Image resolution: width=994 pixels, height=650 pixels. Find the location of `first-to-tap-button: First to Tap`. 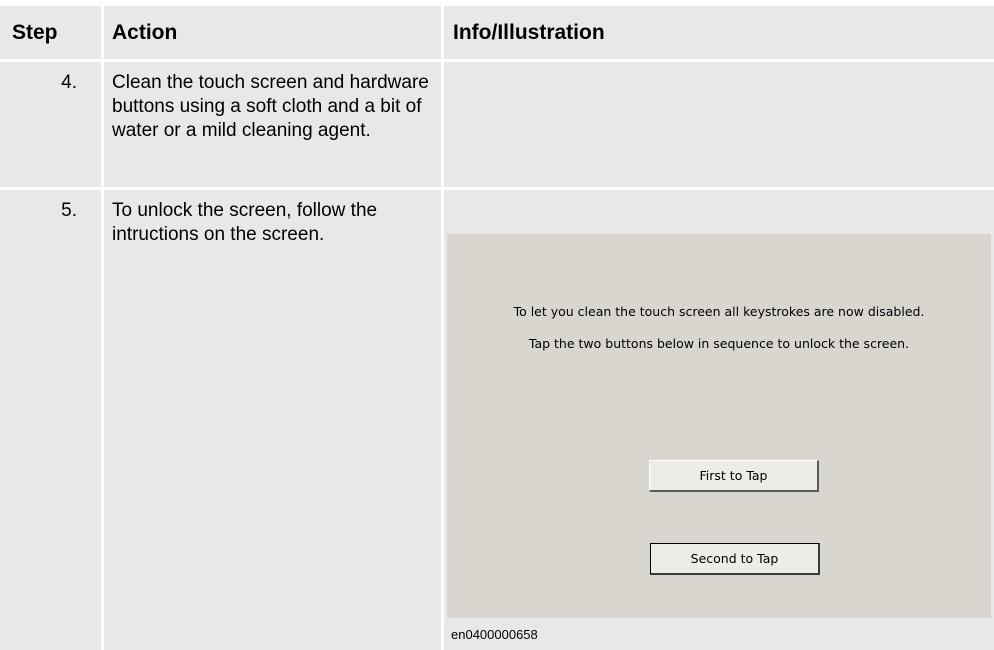

first-to-tap-button: First to Tap is located at coordinates (734, 476).